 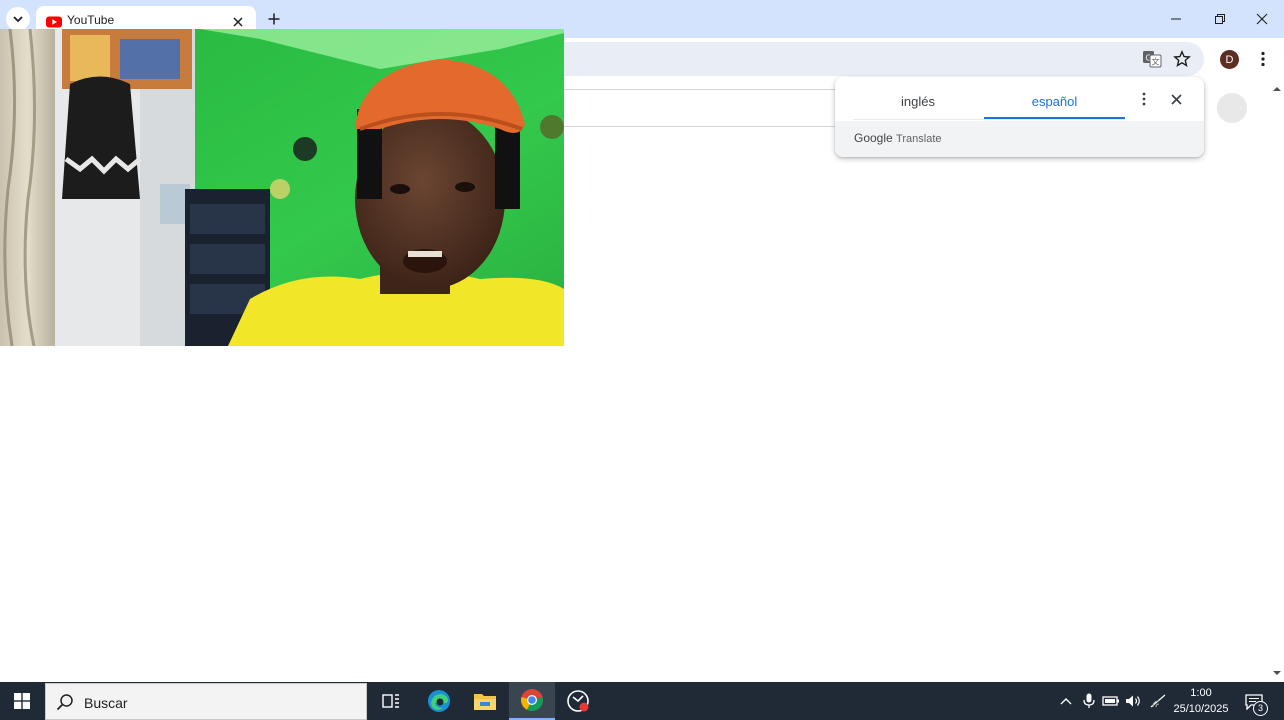 I want to click on target-language-tab: español, so click(x=1054, y=102).